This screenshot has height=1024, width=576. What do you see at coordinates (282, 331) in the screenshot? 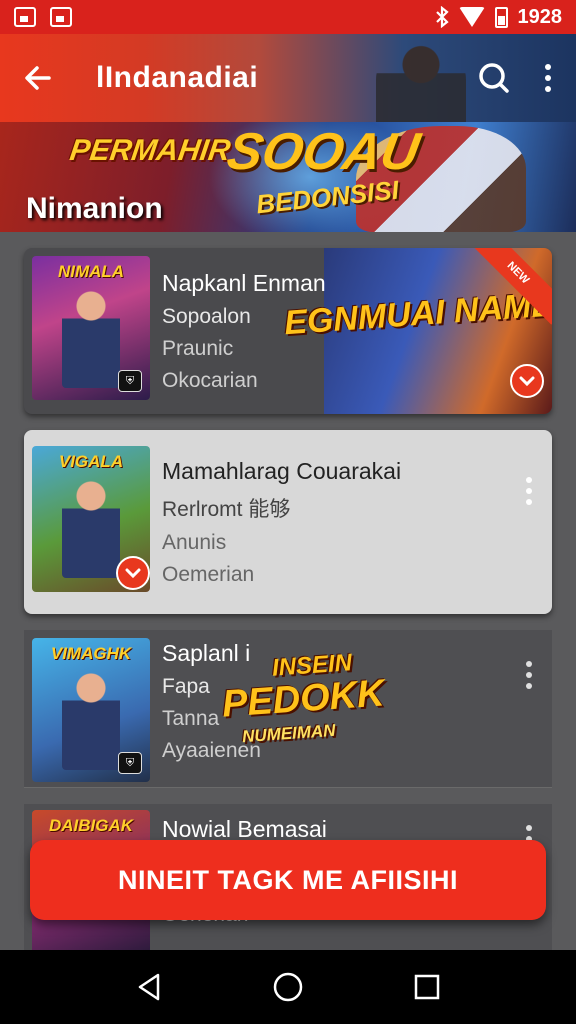
I see `card-text: Napkanl Enman Sopoalon Praunic Okocarian` at bounding box center [282, 331].